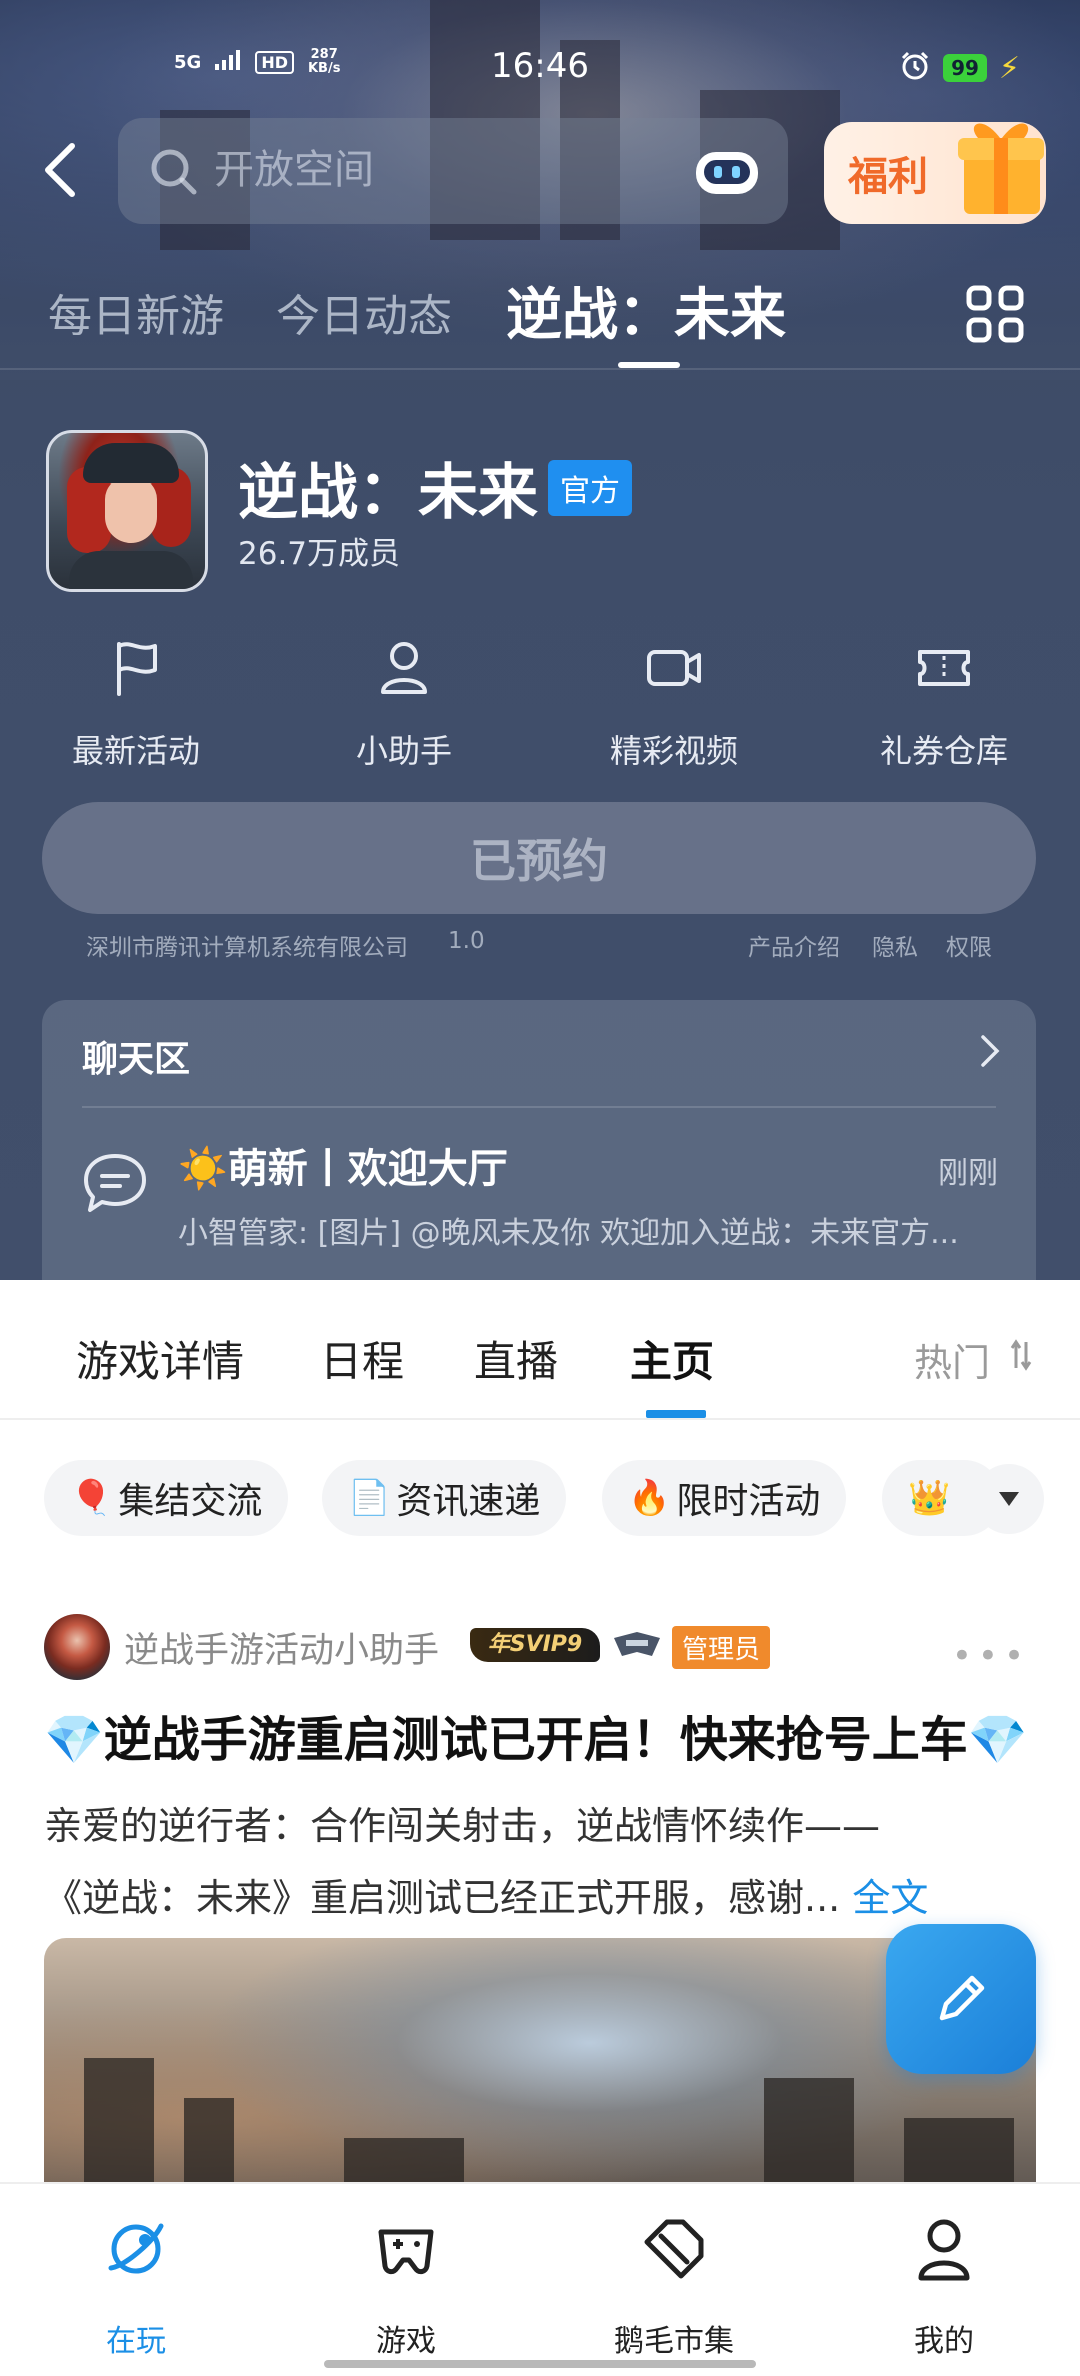  I want to click on nav-label: 鹅毛市集, so click(674, 2341).